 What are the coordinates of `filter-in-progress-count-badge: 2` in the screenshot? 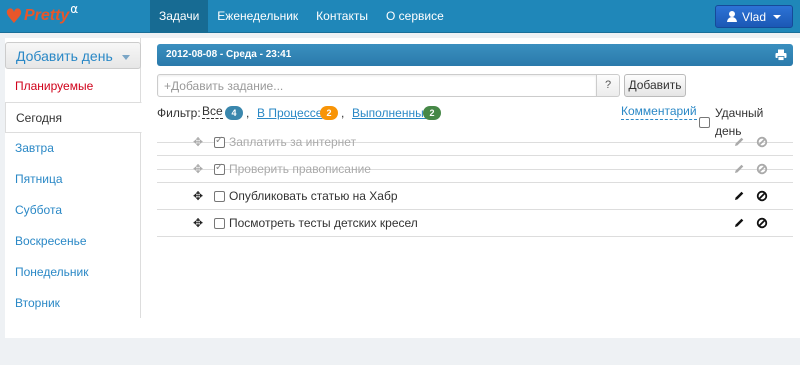 It's located at (329, 113).